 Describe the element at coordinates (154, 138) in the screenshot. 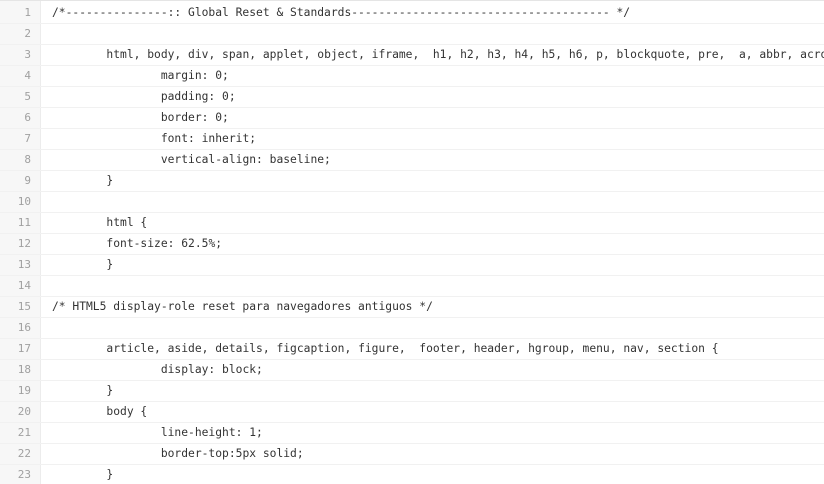

I see `code-text: font: inherit;` at that location.